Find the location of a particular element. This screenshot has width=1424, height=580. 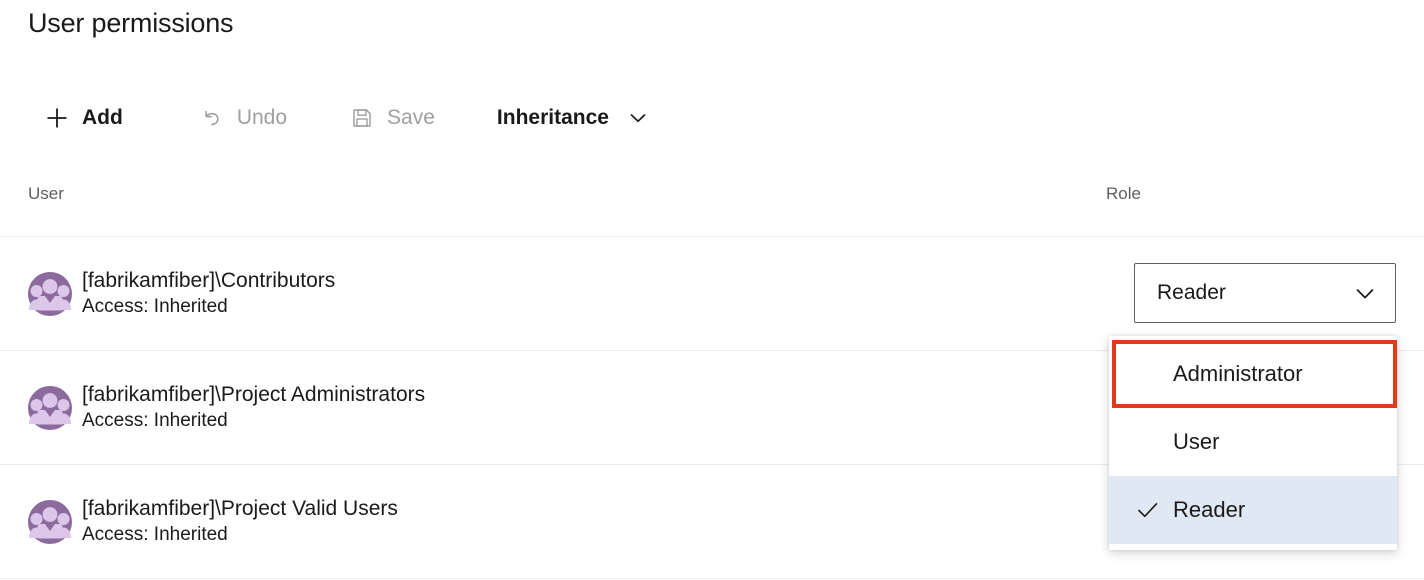

undo-button: Undo is located at coordinates (243, 118).